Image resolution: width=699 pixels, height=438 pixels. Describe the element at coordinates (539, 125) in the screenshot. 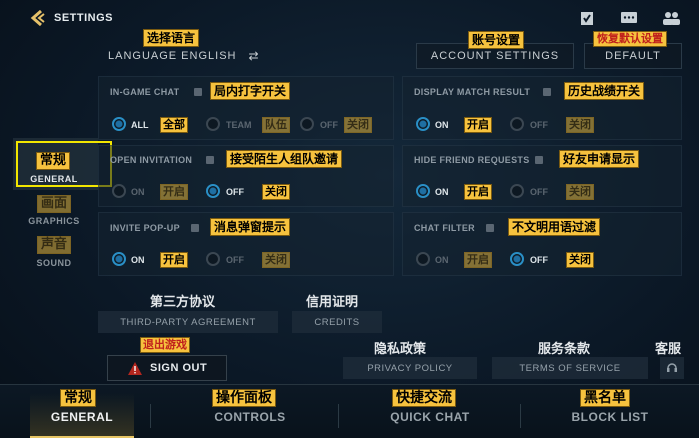

I see `match-off-label: OFF` at that location.